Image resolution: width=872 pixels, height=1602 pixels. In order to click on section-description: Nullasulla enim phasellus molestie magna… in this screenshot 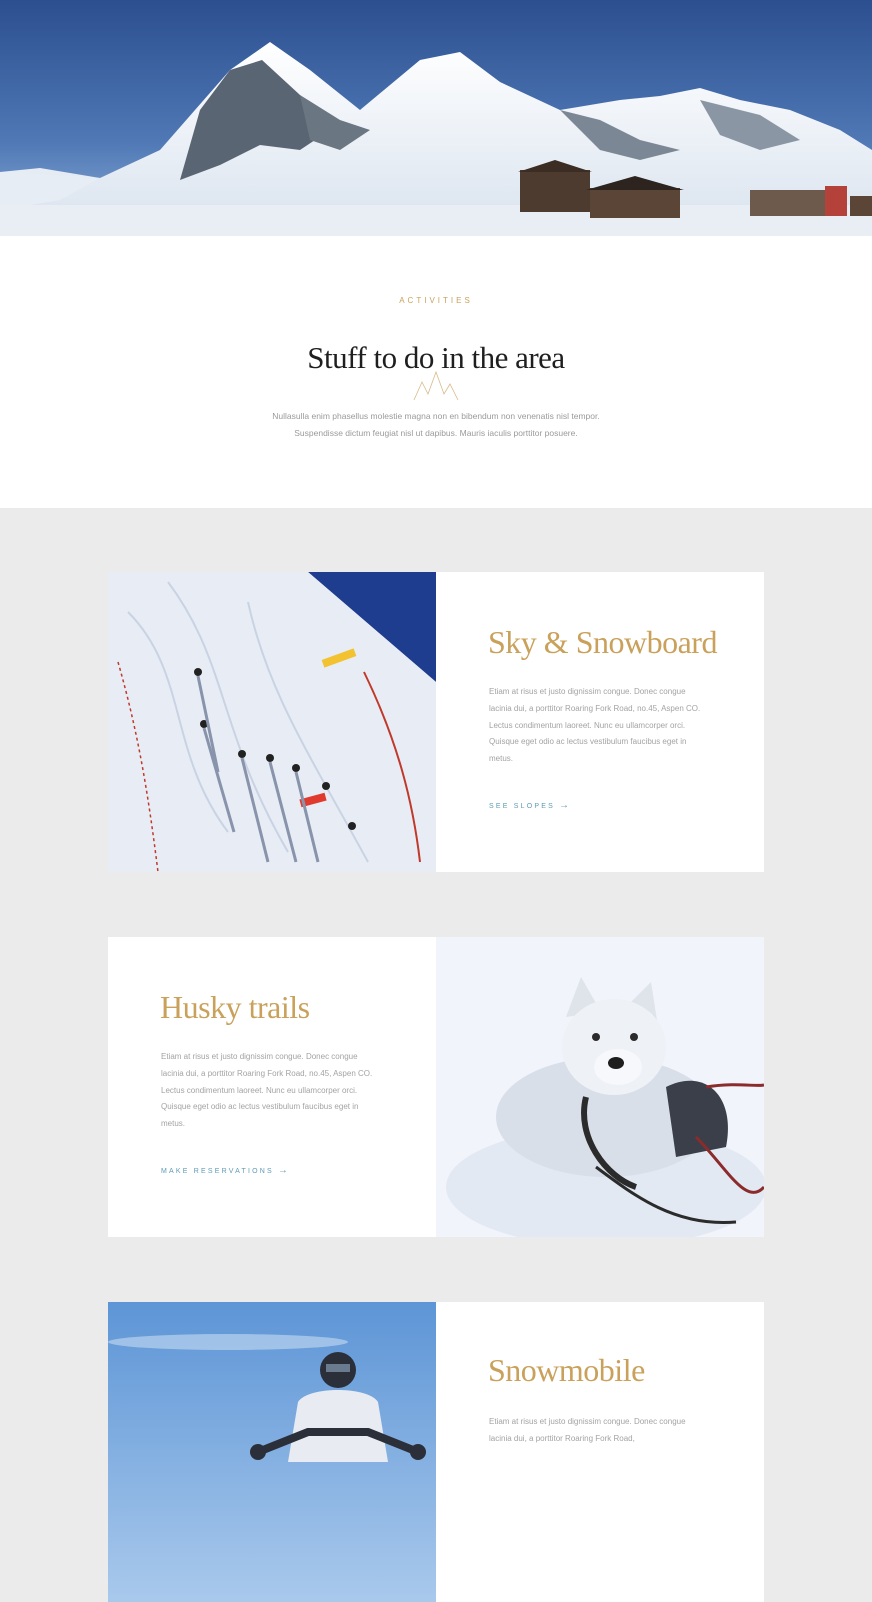, I will do `click(436, 424)`.